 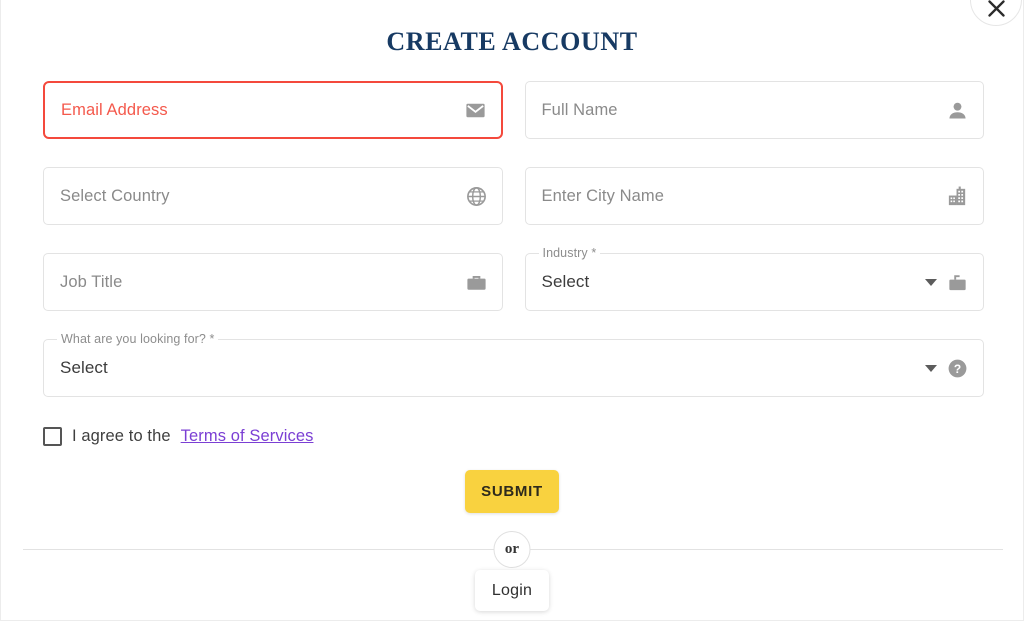 I want to click on form-row: Job Title Industry * Select, so click(x=513, y=278).